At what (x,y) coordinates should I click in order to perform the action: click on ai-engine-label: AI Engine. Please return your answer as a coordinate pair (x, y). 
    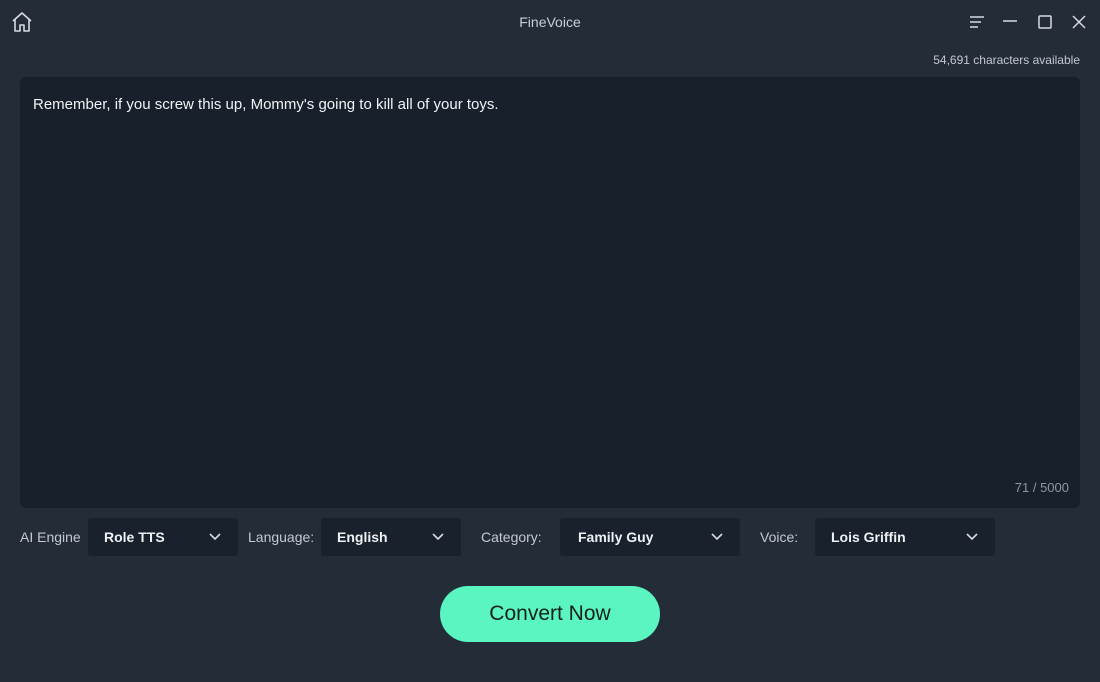
    Looking at the image, I should click on (50, 537).